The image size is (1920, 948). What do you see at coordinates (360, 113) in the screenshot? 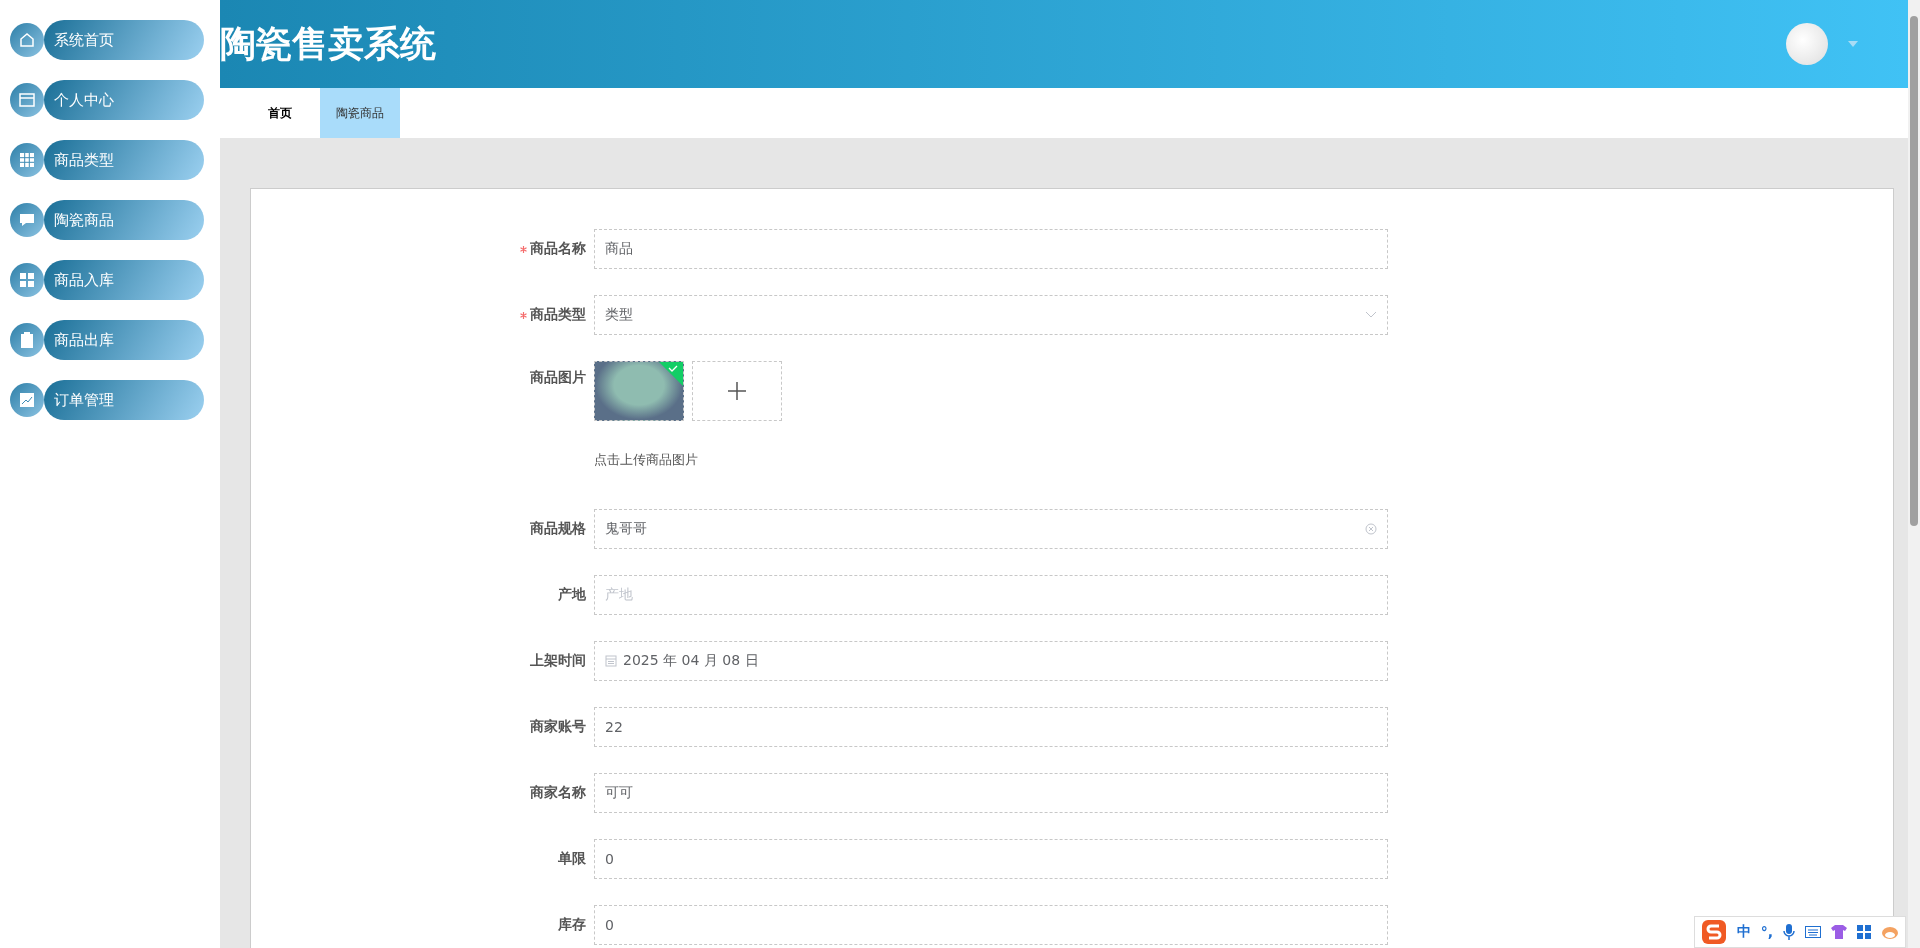
I see `tab: 陶瓷商品` at bounding box center [360, 113].